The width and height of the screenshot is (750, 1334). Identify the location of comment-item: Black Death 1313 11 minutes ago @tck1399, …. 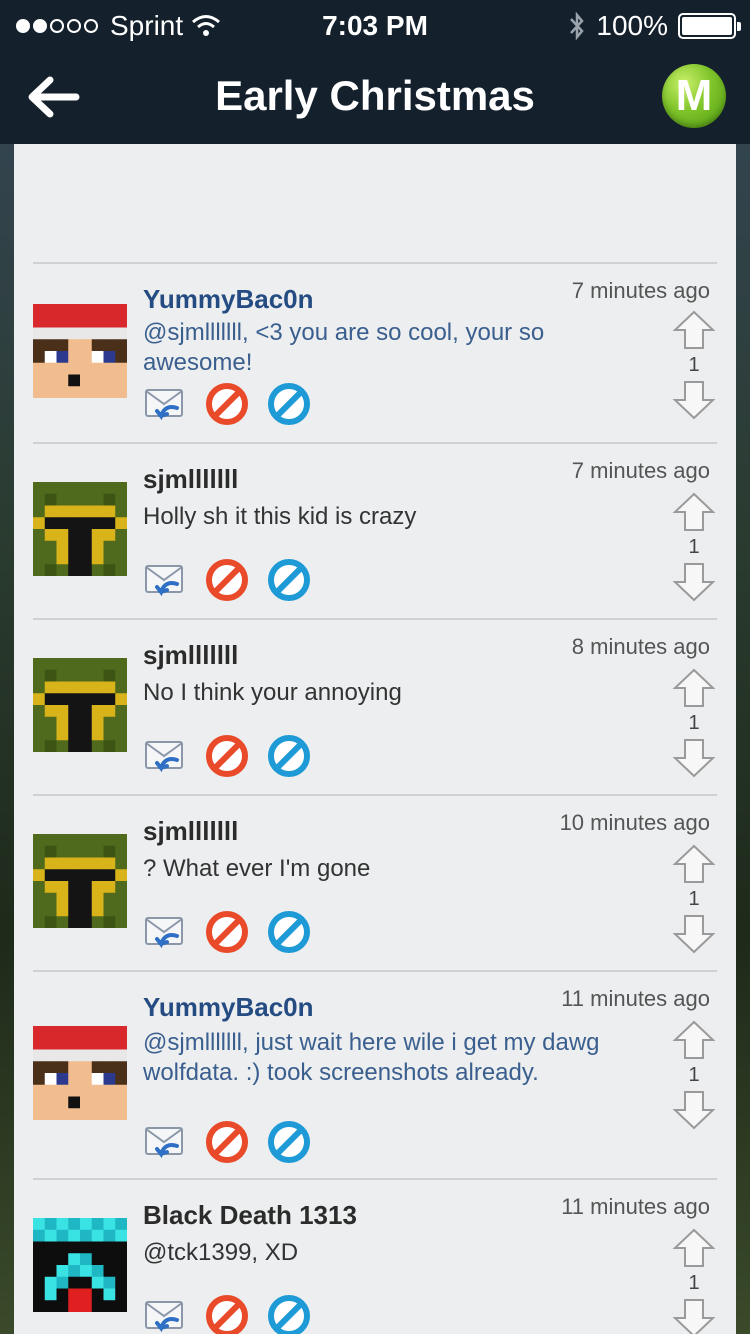
(375, 1256).